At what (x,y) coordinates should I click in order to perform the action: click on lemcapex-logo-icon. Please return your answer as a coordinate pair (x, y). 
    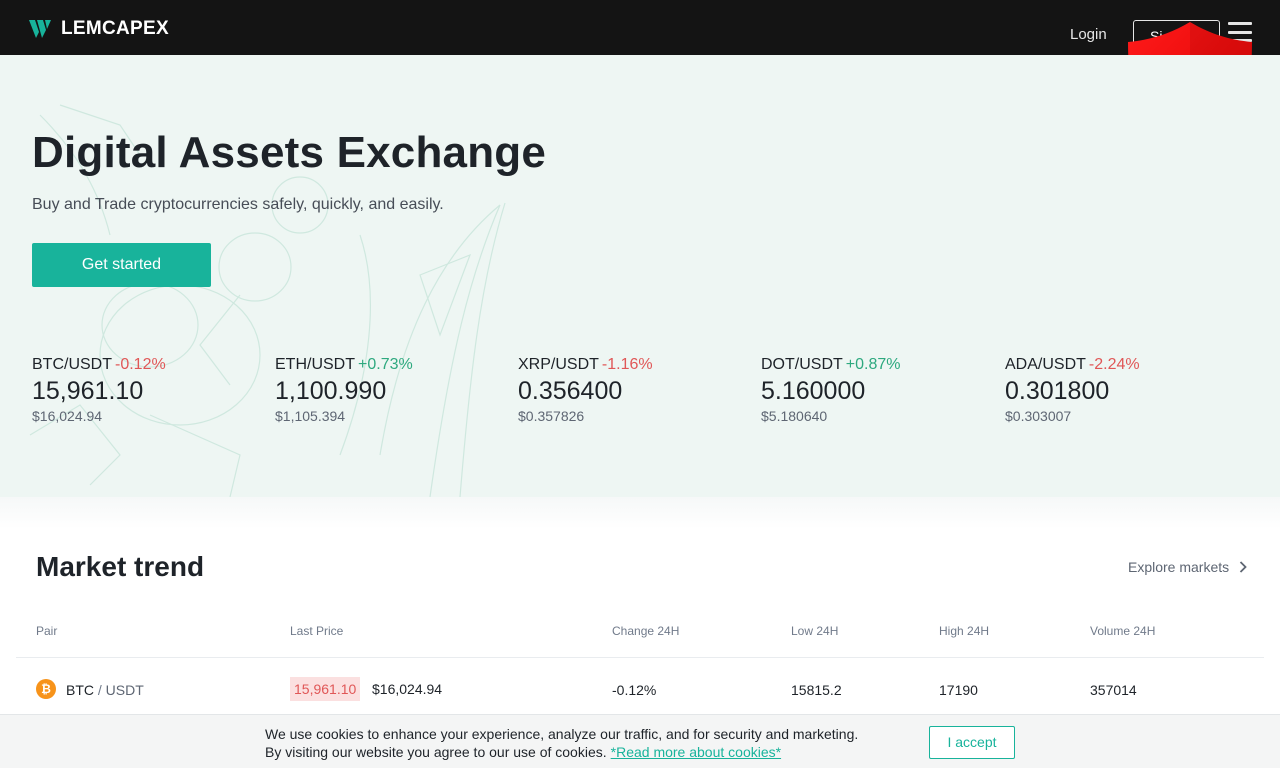
    Looking at the image, I should click on (40, 29).